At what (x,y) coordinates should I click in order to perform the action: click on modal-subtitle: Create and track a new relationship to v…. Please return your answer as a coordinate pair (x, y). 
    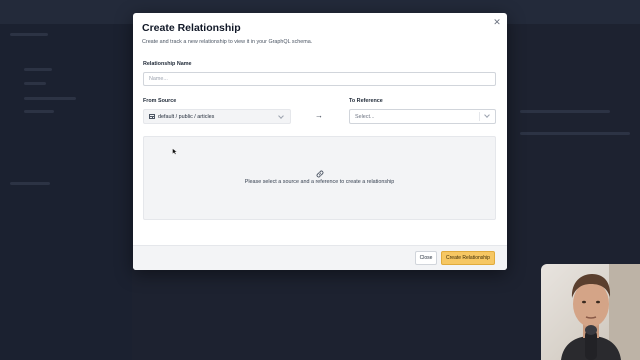
    Looking at the image, I should click on (227, 42).